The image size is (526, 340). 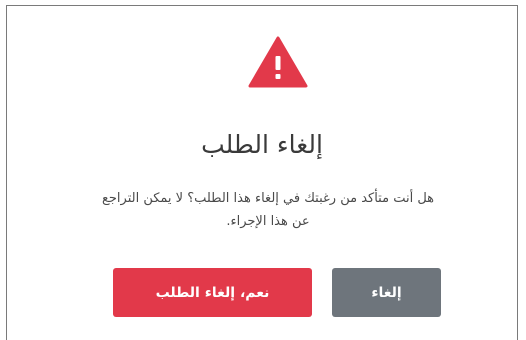 What do you see at coordinates (262, 144) in the screenshot?
I see `dialog-title: إلغاء الطلب` at bounding box center [262, 144].